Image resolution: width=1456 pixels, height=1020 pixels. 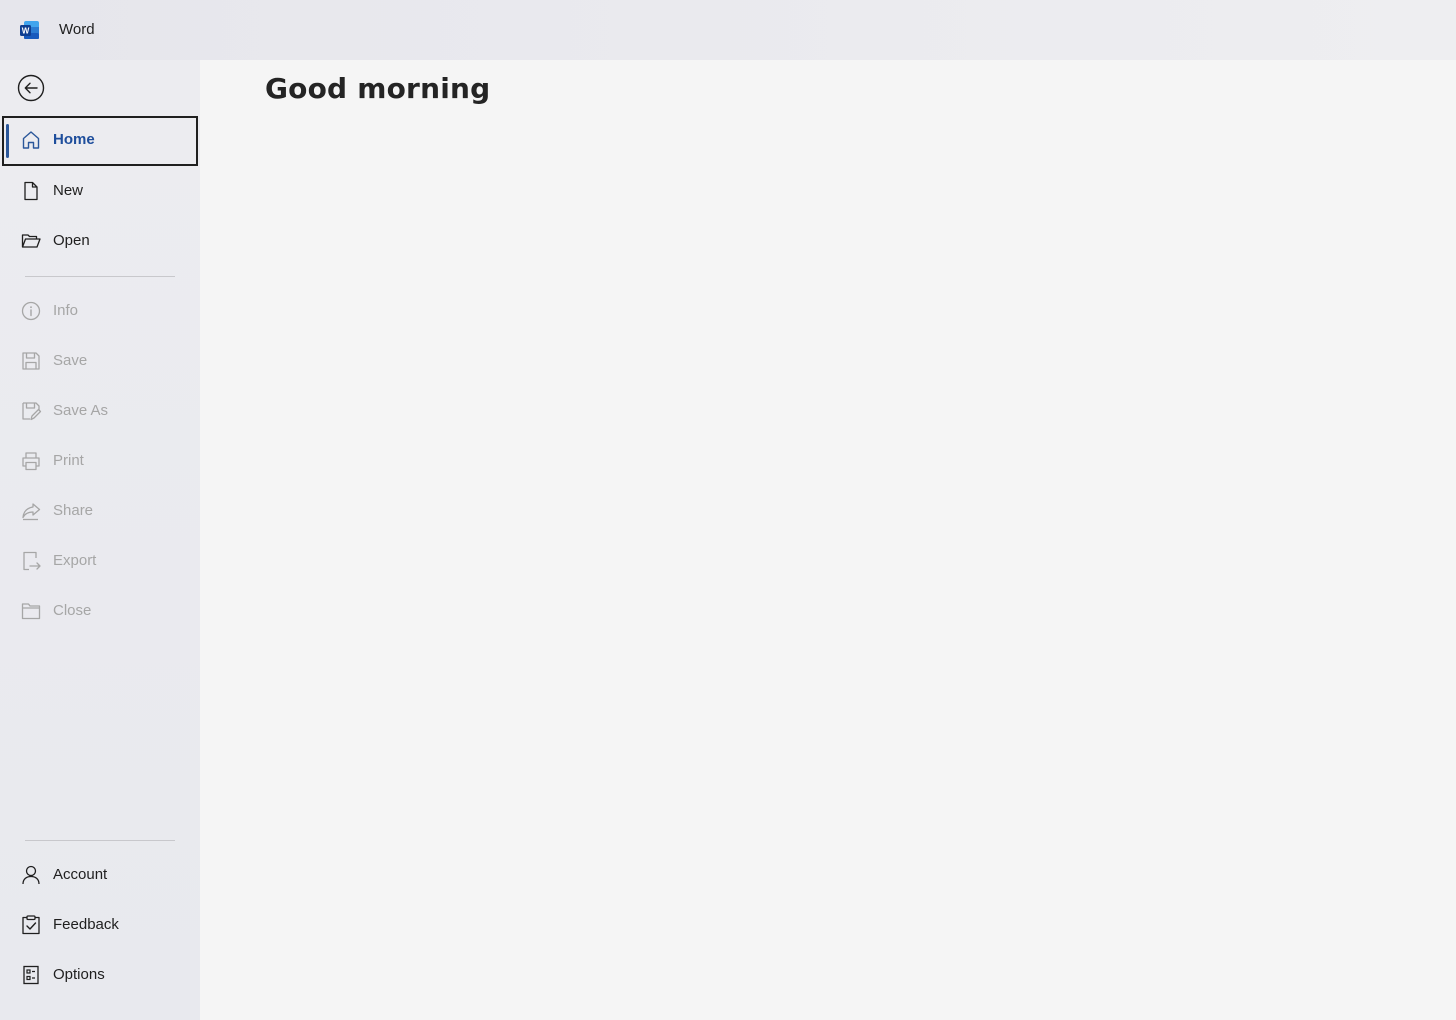 What do you see at coordinates (31, 875) in the screenshot?
I see `account-icon` at bounding box center [31, 875].